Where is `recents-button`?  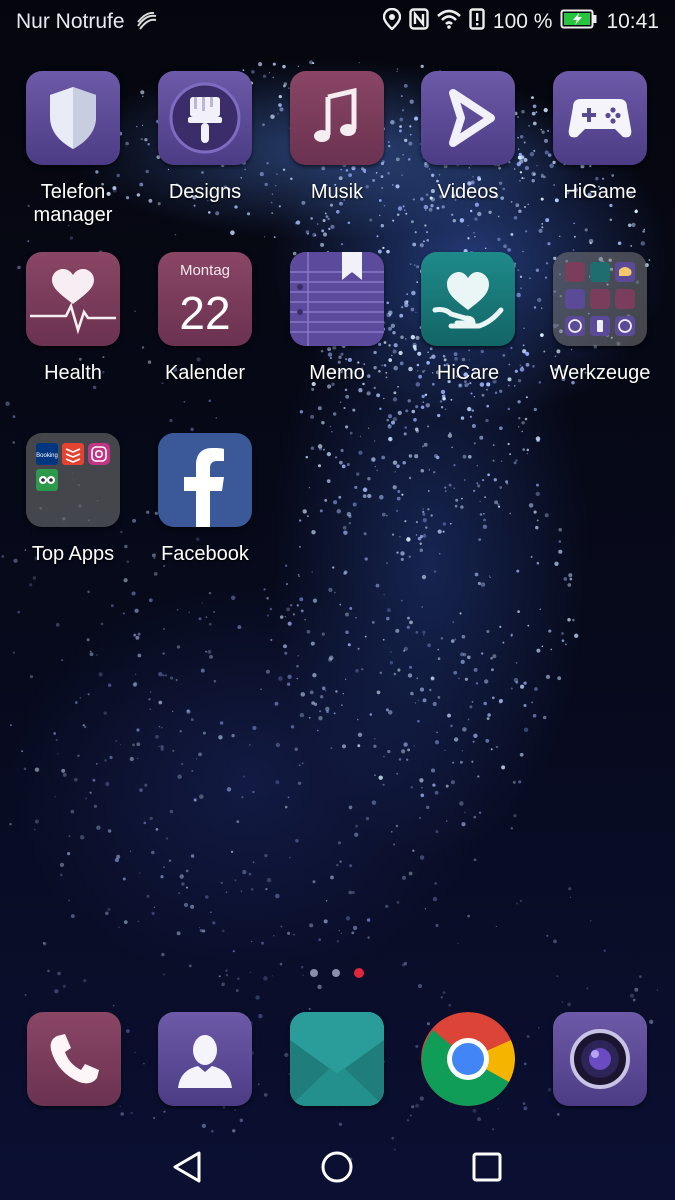 recents-button is located at coordinates (487, 1167).